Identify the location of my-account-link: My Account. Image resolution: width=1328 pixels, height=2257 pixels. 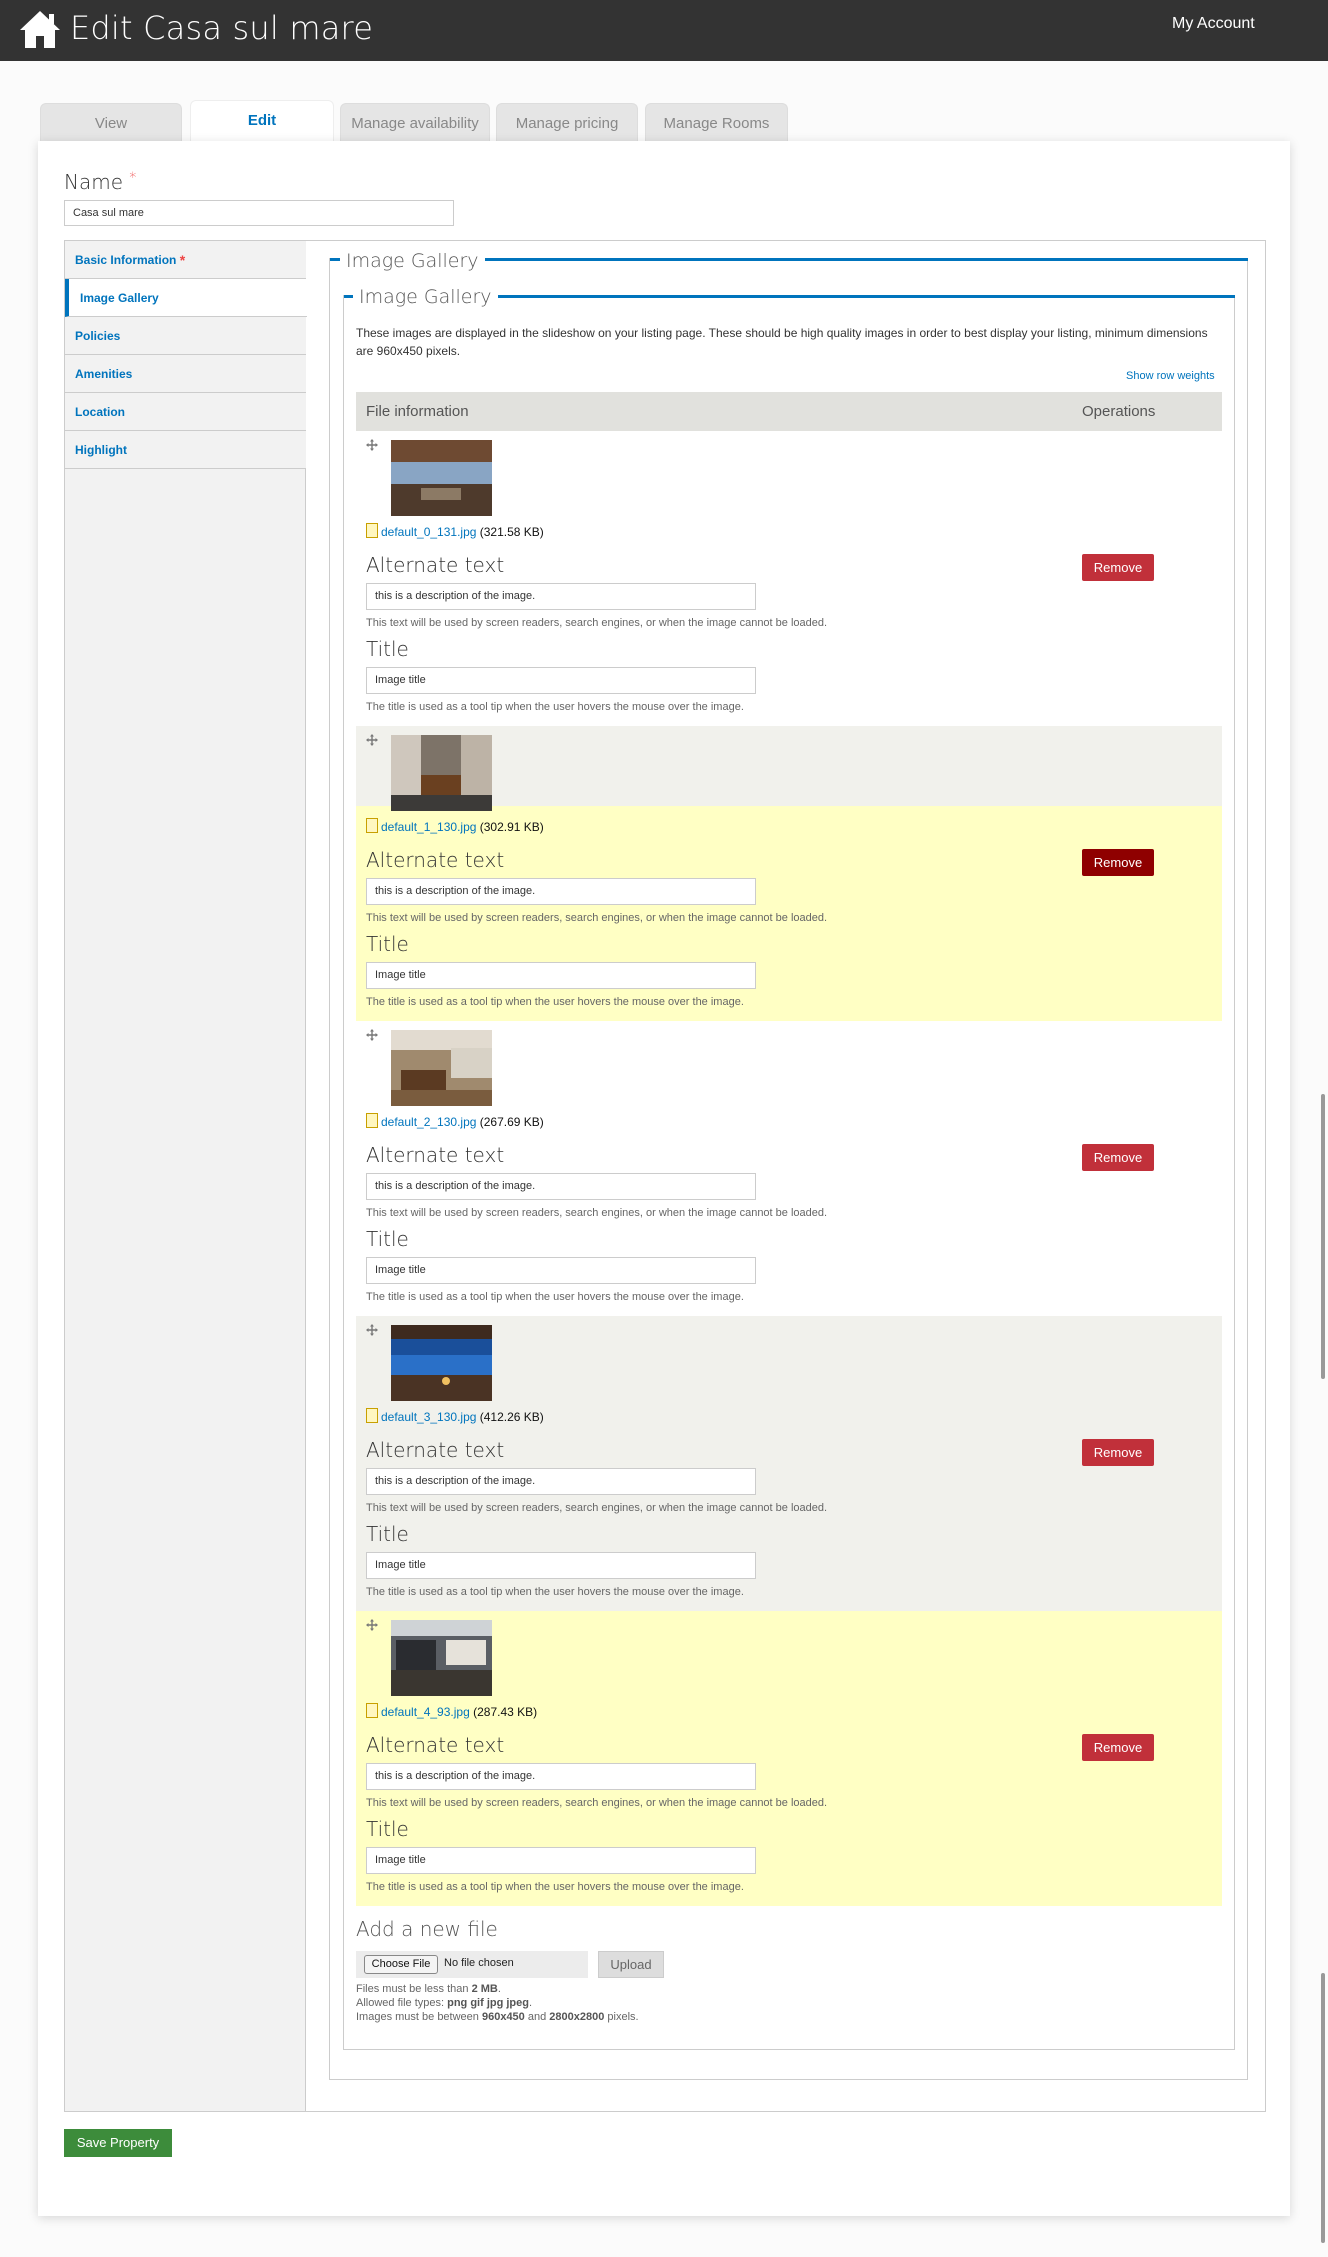
(1213, 24).